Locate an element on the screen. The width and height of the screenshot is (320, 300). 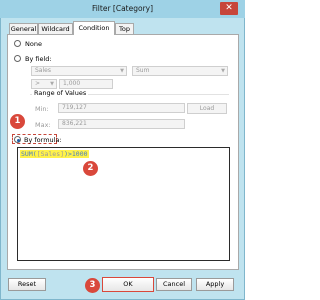
apply-button: Apply is located at coordinates (215, 284).